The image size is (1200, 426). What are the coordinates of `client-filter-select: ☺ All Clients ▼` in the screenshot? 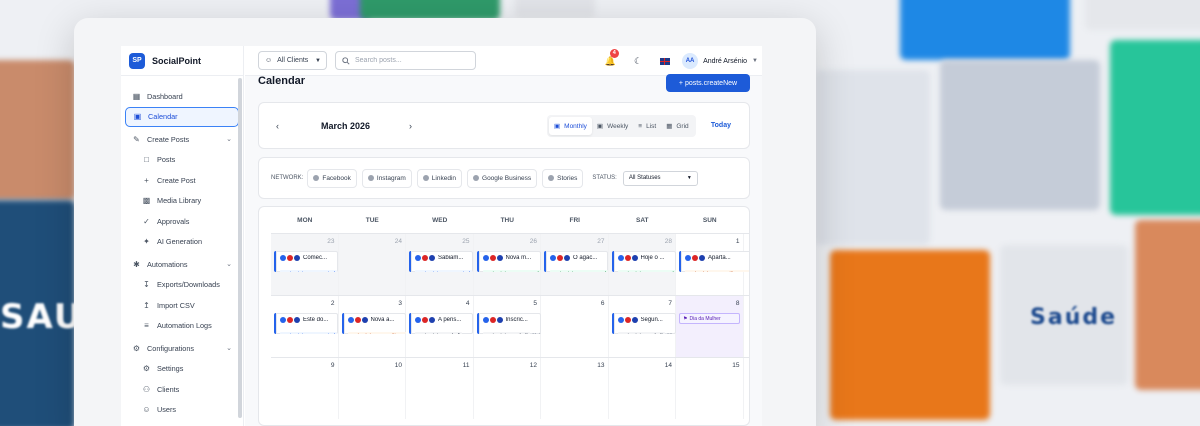 It's located at (292, 60).